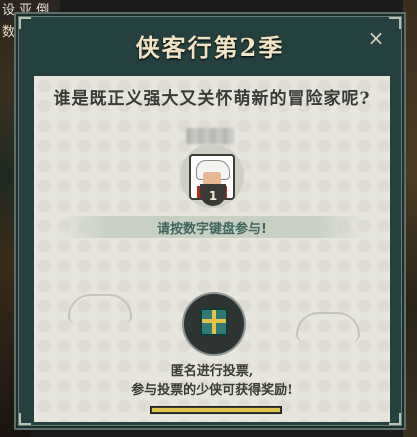  What do you see at coordinates (212, 381) in the screenshot?
I see `vote-info: 匿名进行投票, 参与投票的少侠可获得奖励!` at bounding box center [212, 381].